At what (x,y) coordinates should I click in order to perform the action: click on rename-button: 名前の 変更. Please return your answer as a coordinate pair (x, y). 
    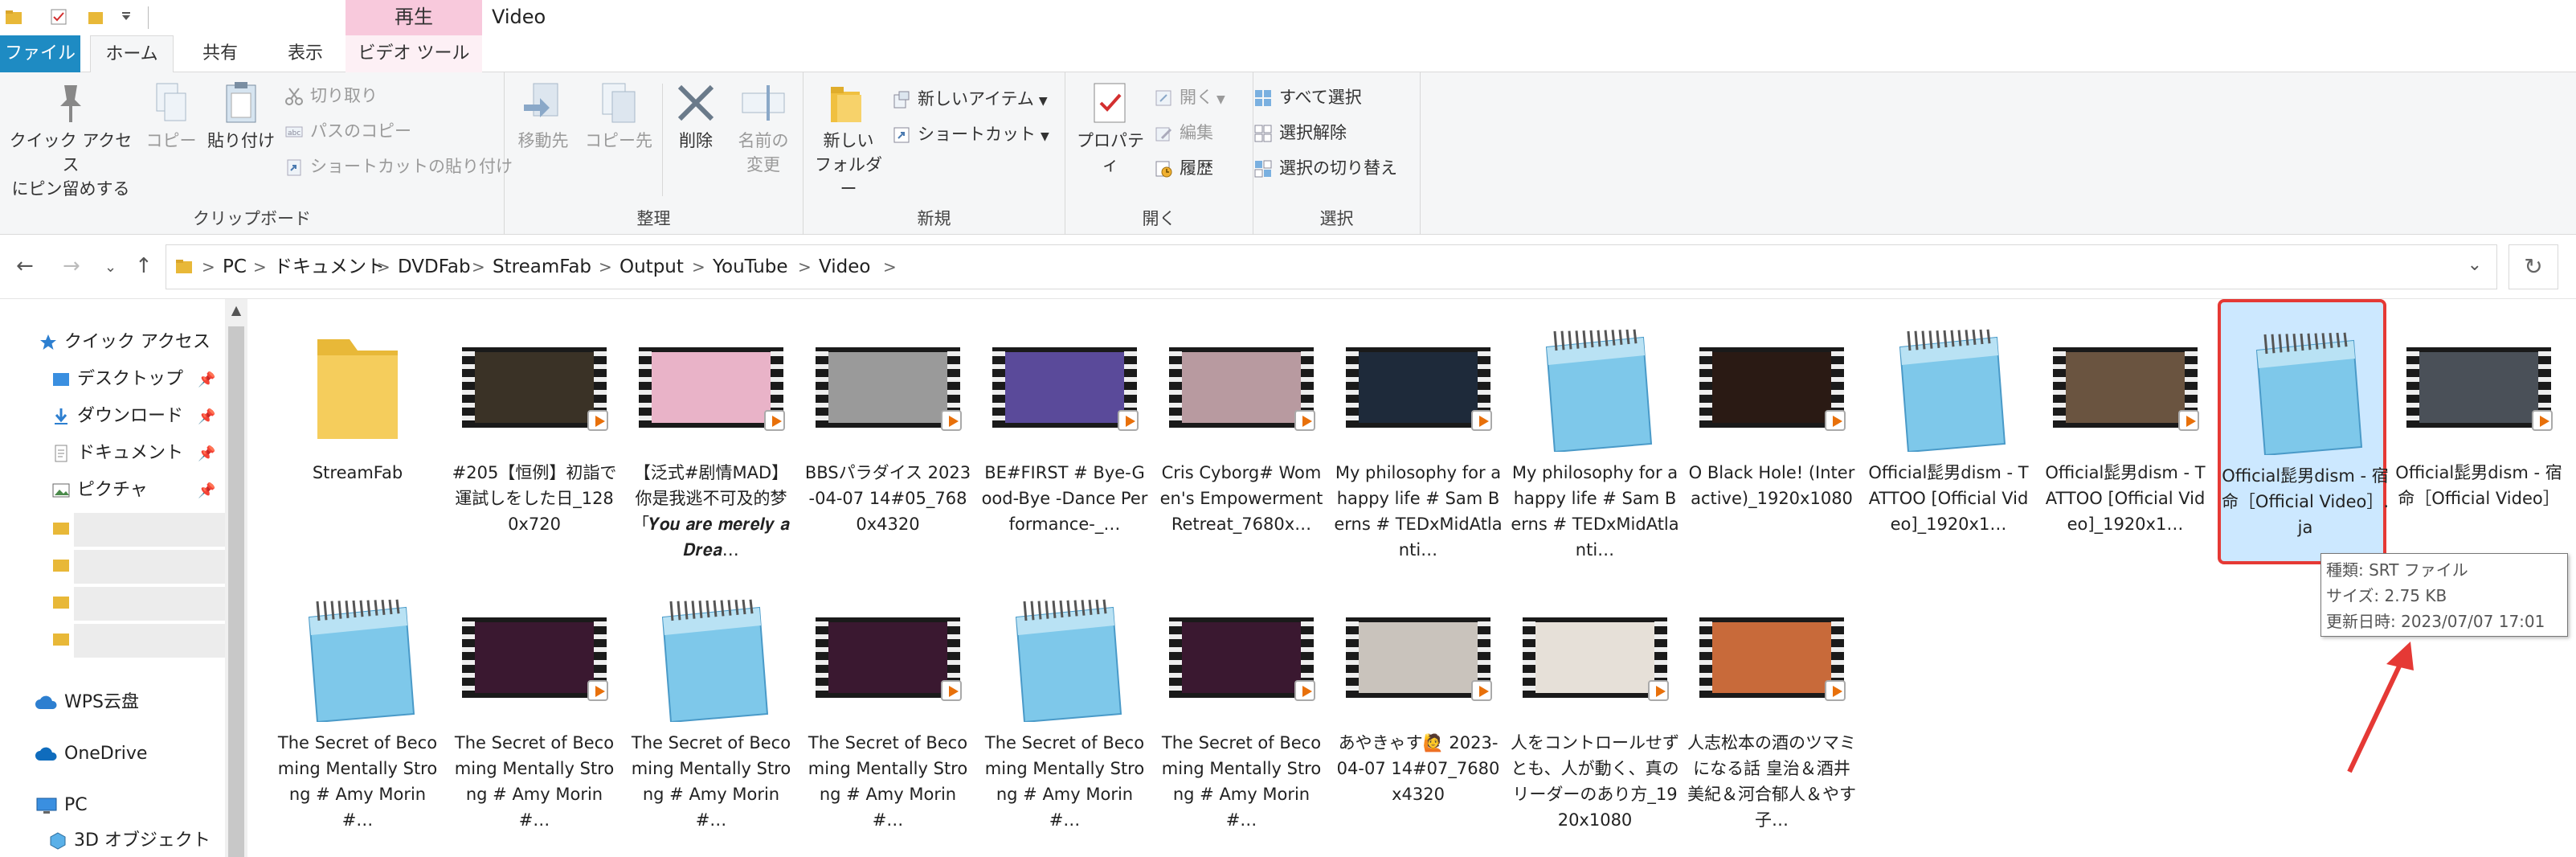
    Looking at the image, I should click on (764, 128).